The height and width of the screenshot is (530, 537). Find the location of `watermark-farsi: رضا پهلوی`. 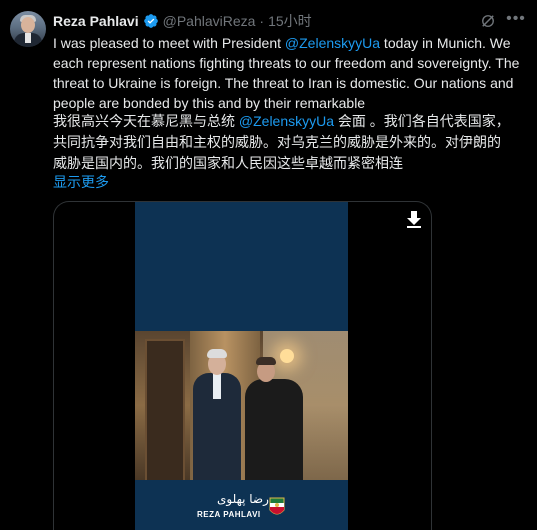

watermark-farsi: رضا پهلوی is located at coordinates (243, 499).